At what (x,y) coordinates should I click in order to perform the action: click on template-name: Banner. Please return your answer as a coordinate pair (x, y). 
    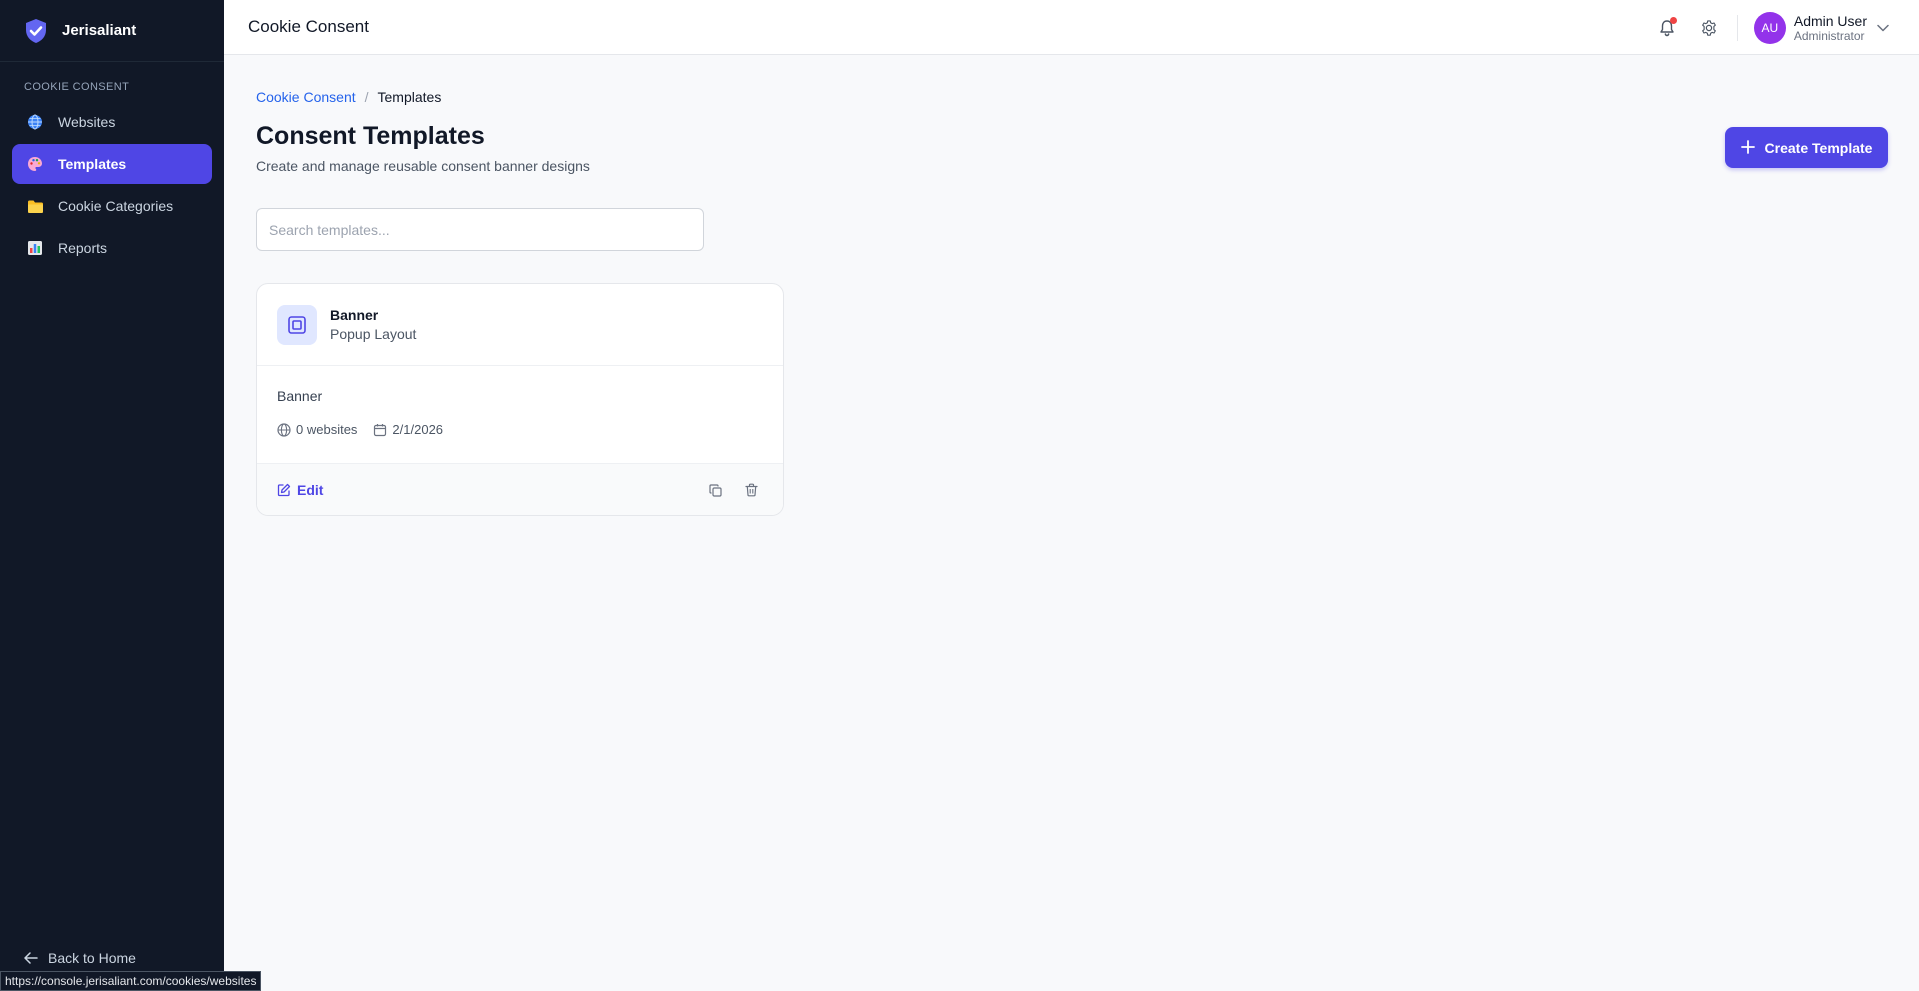
    Looking at the image, I should click on (354, 314).